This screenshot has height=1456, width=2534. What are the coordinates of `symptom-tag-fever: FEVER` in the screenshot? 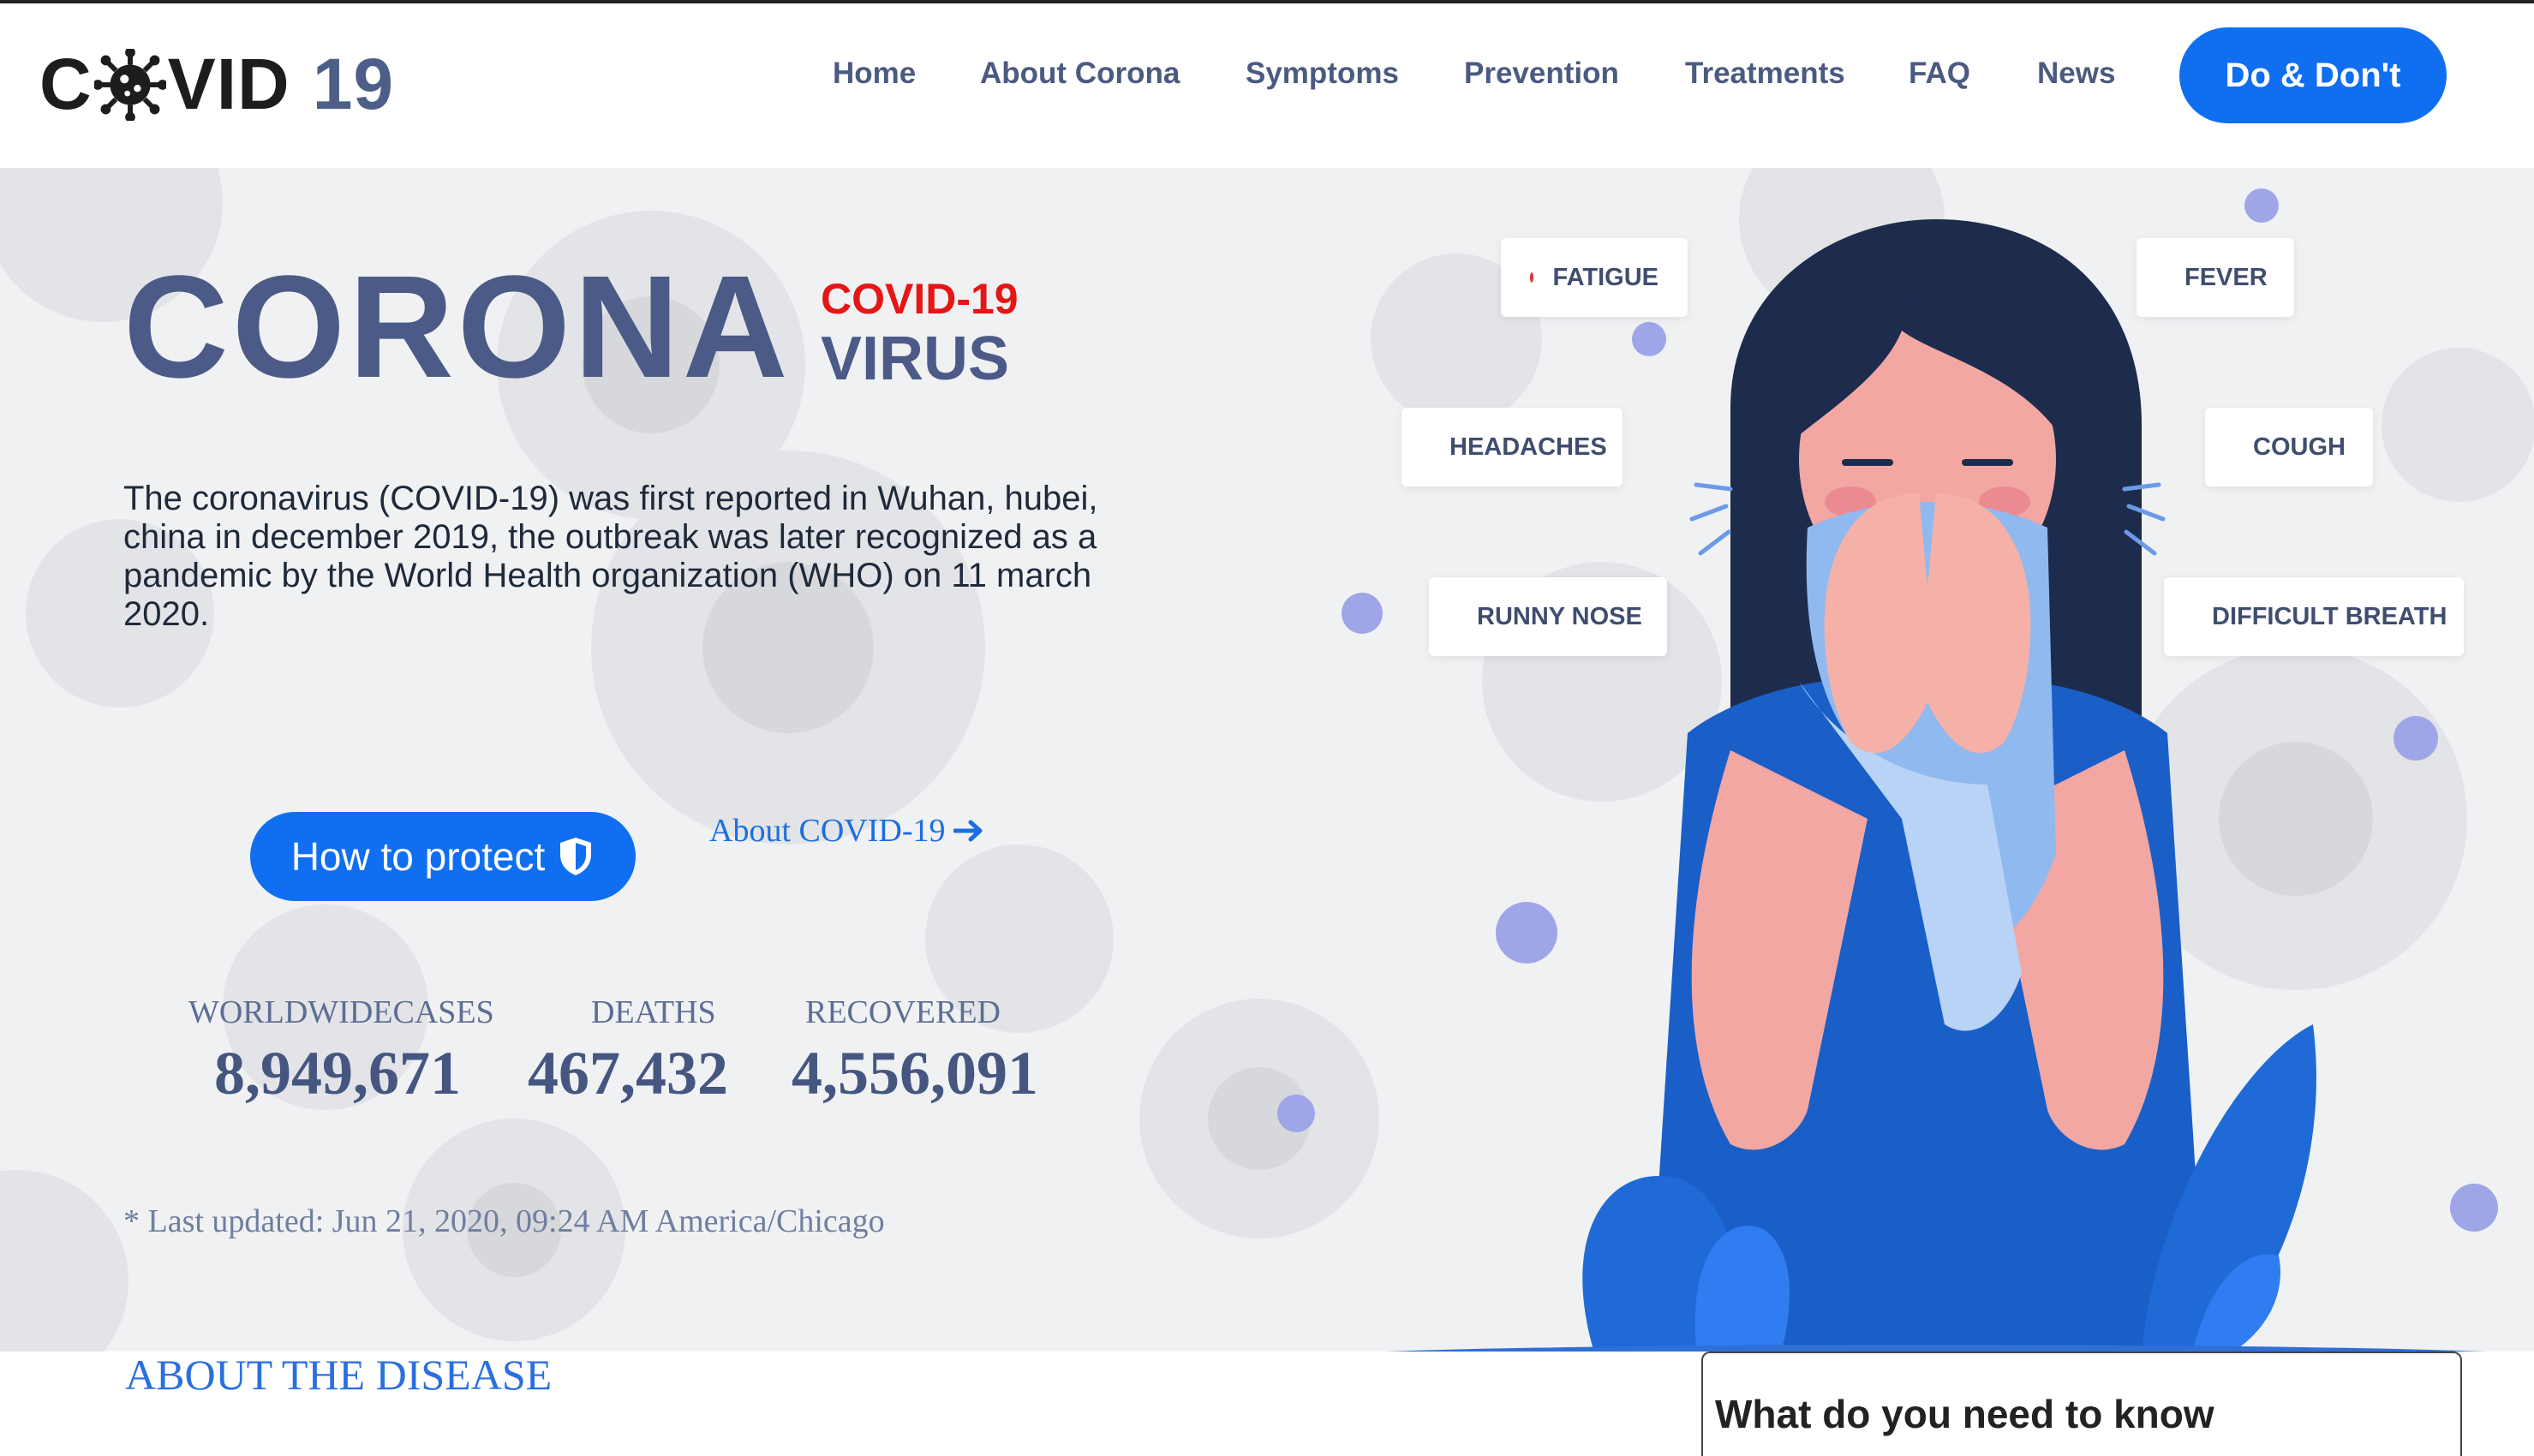 It's located at (2215, 277).